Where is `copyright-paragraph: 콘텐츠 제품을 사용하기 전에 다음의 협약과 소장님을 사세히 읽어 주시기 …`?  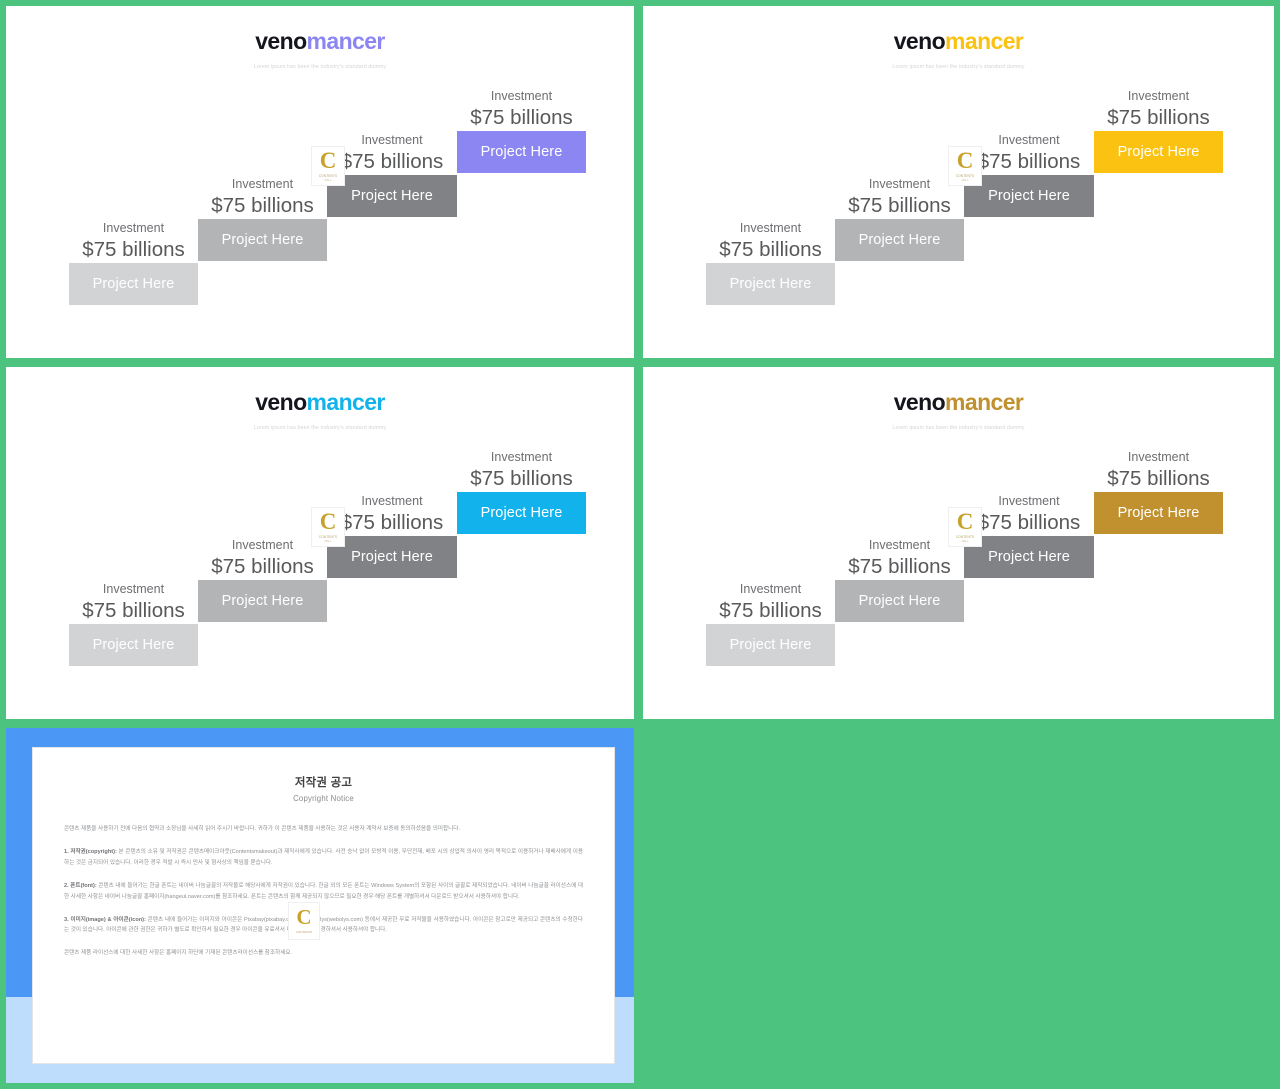 copyright-paragraph: 콘텐츠 제품을 사용하기 전에 다음의 협약과 소장님을 사세히 읽어 주시기 … is located at coordinates (323, 829).